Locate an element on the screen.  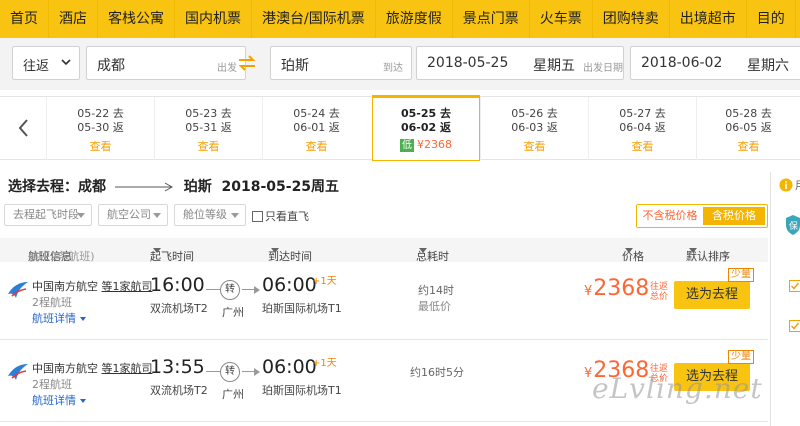
arrive-airport: 珀斯国际机场T1 is located at coordinates (302, 390).